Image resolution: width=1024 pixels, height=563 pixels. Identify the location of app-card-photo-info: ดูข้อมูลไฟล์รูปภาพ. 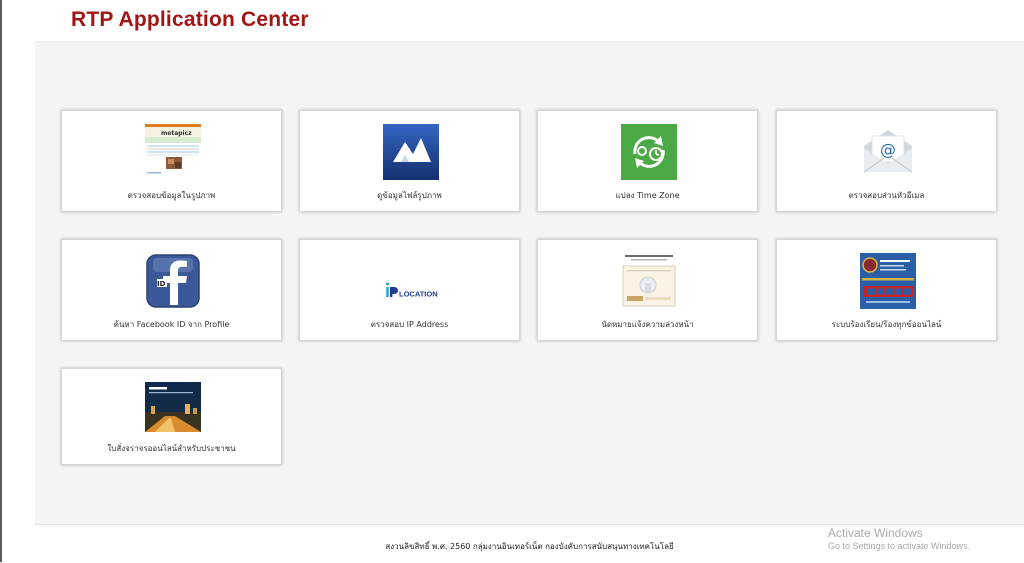
(409, 161).